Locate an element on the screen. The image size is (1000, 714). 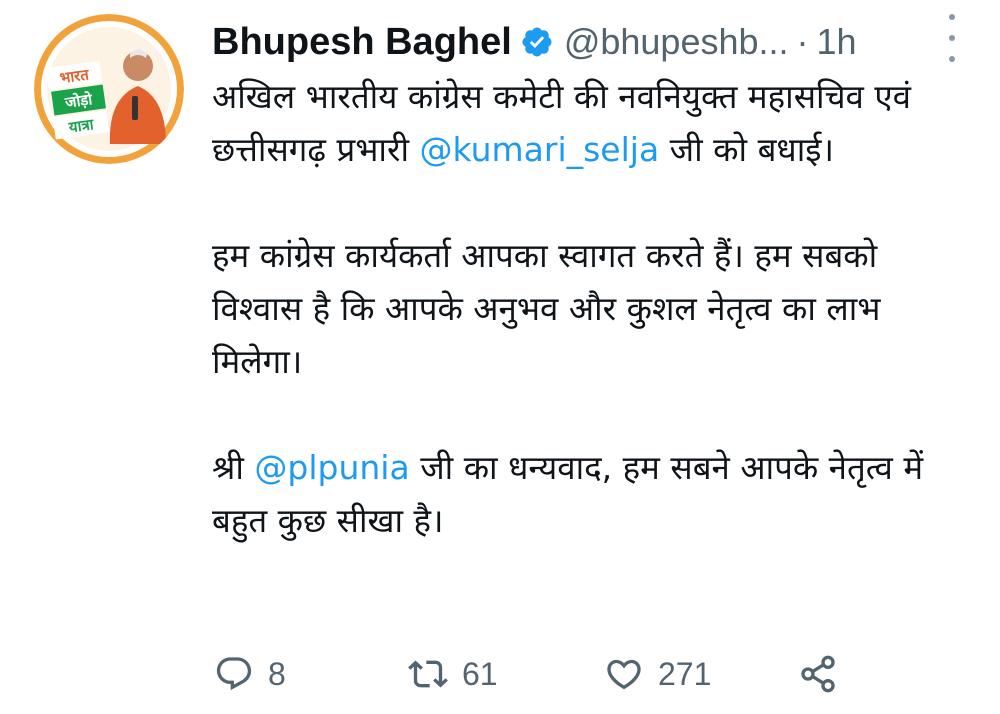
avatar-image: भारत जोड़ो यात्रा is located at coordinates (109, 89).